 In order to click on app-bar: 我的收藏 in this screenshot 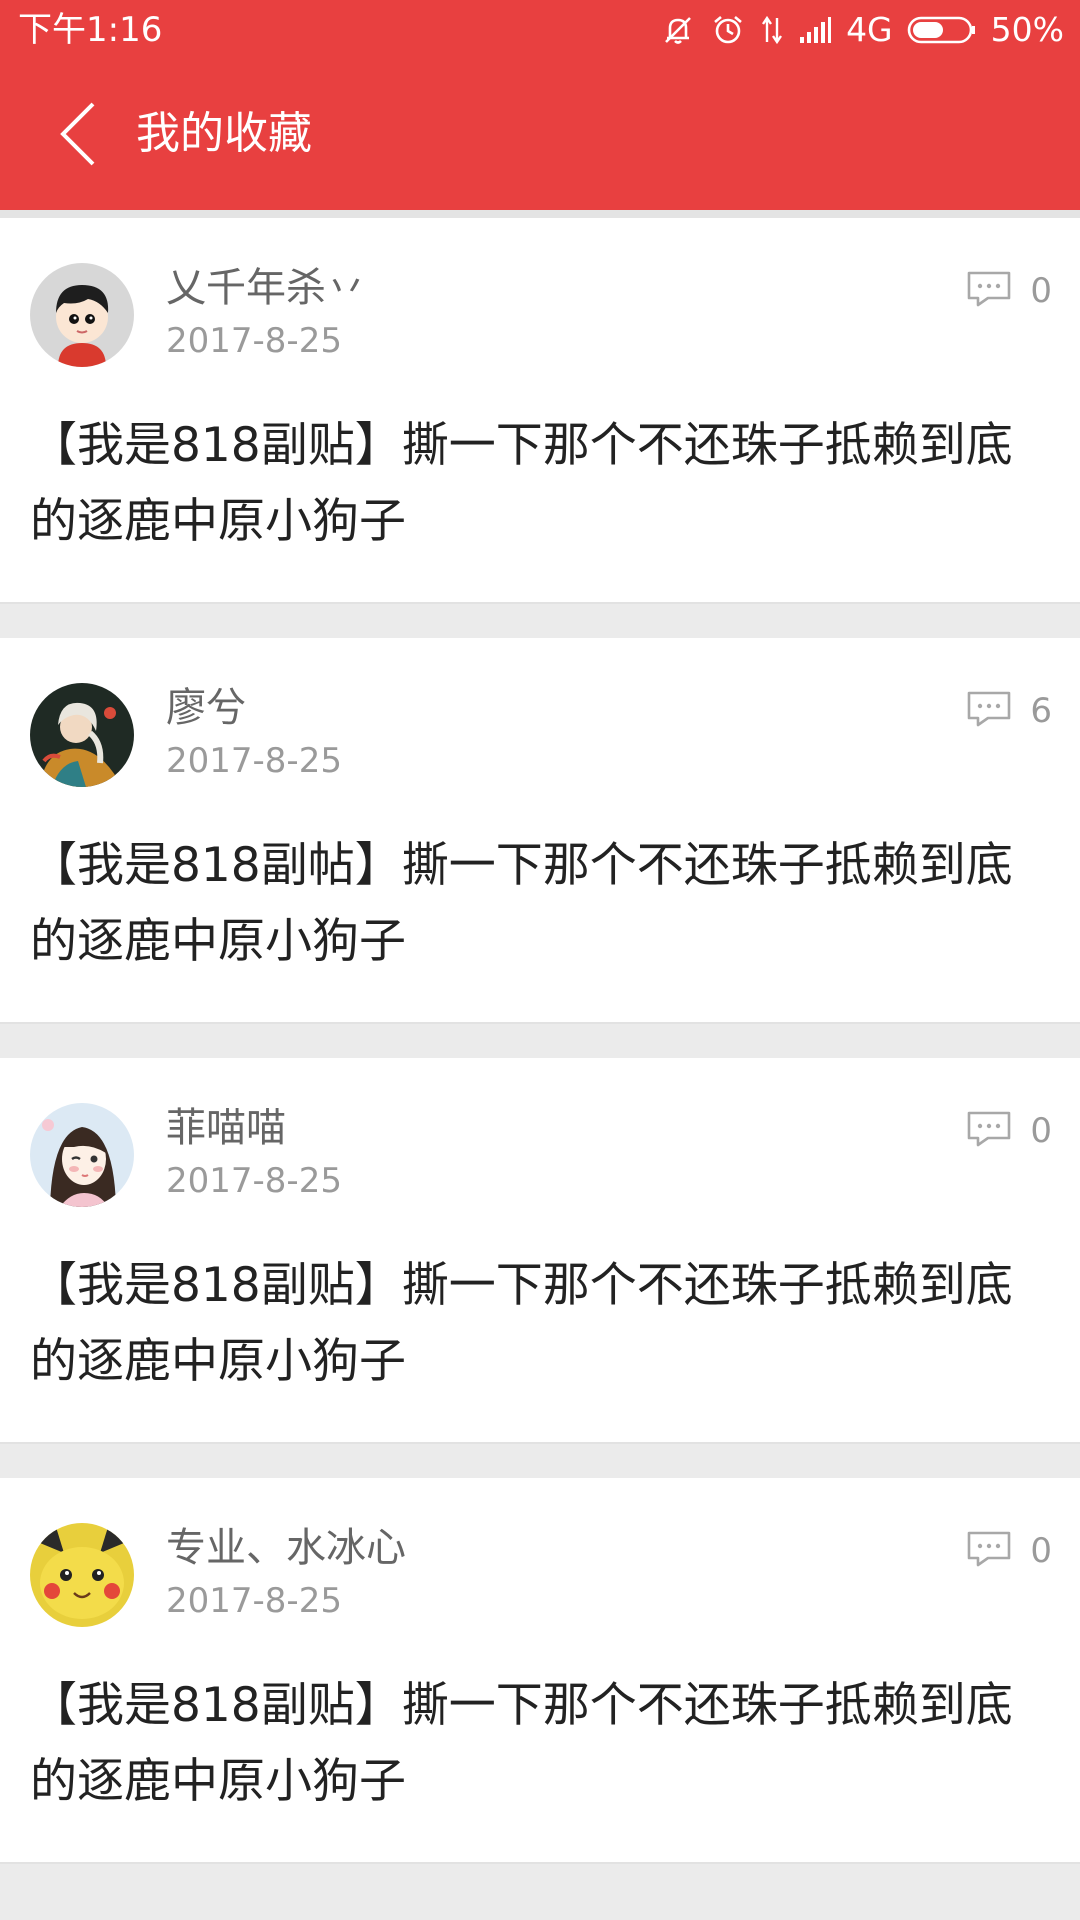, I will do `click(540, 135)`.